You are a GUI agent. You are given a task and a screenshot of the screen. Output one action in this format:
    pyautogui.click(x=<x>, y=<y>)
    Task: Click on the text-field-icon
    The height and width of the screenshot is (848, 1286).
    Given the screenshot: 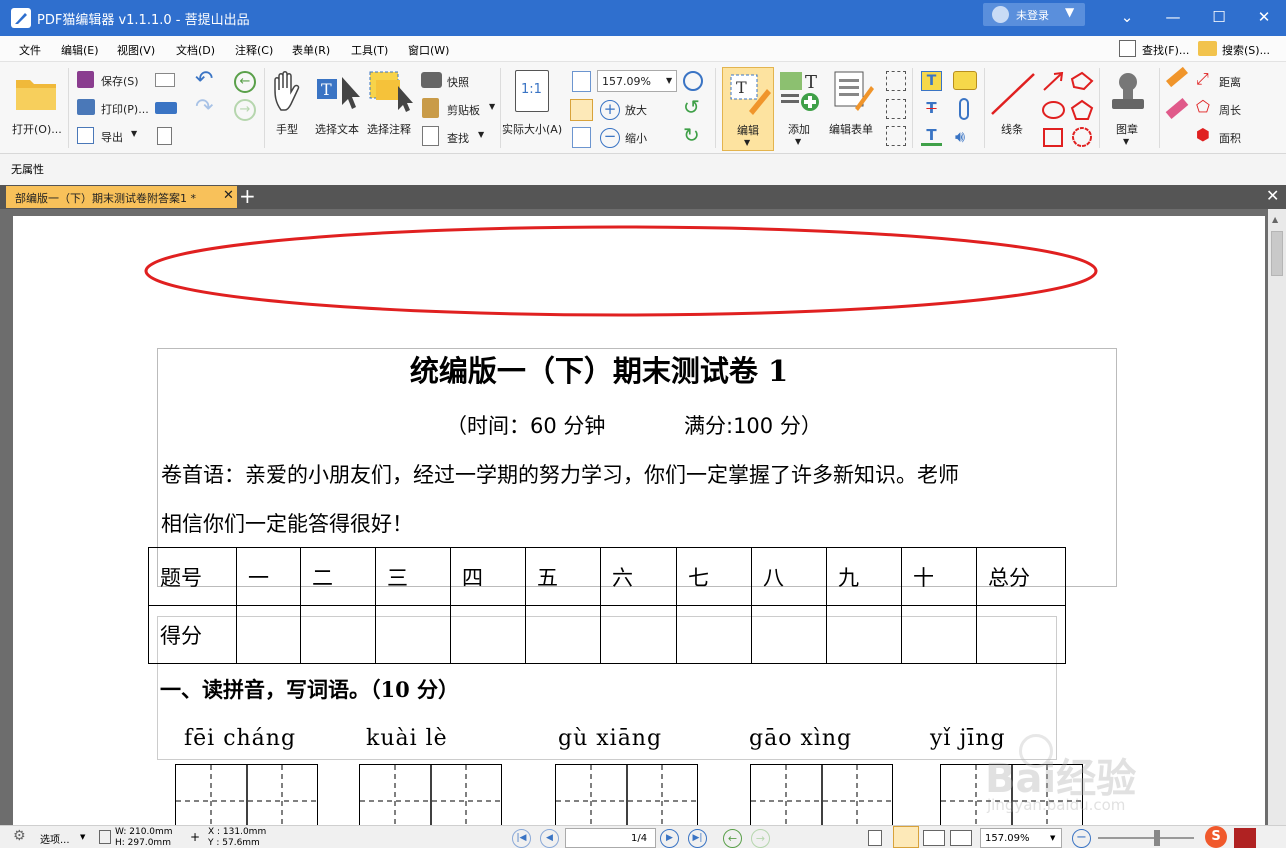 What is the action you would take?
    pyautogui.click(x=896, y=81)
    